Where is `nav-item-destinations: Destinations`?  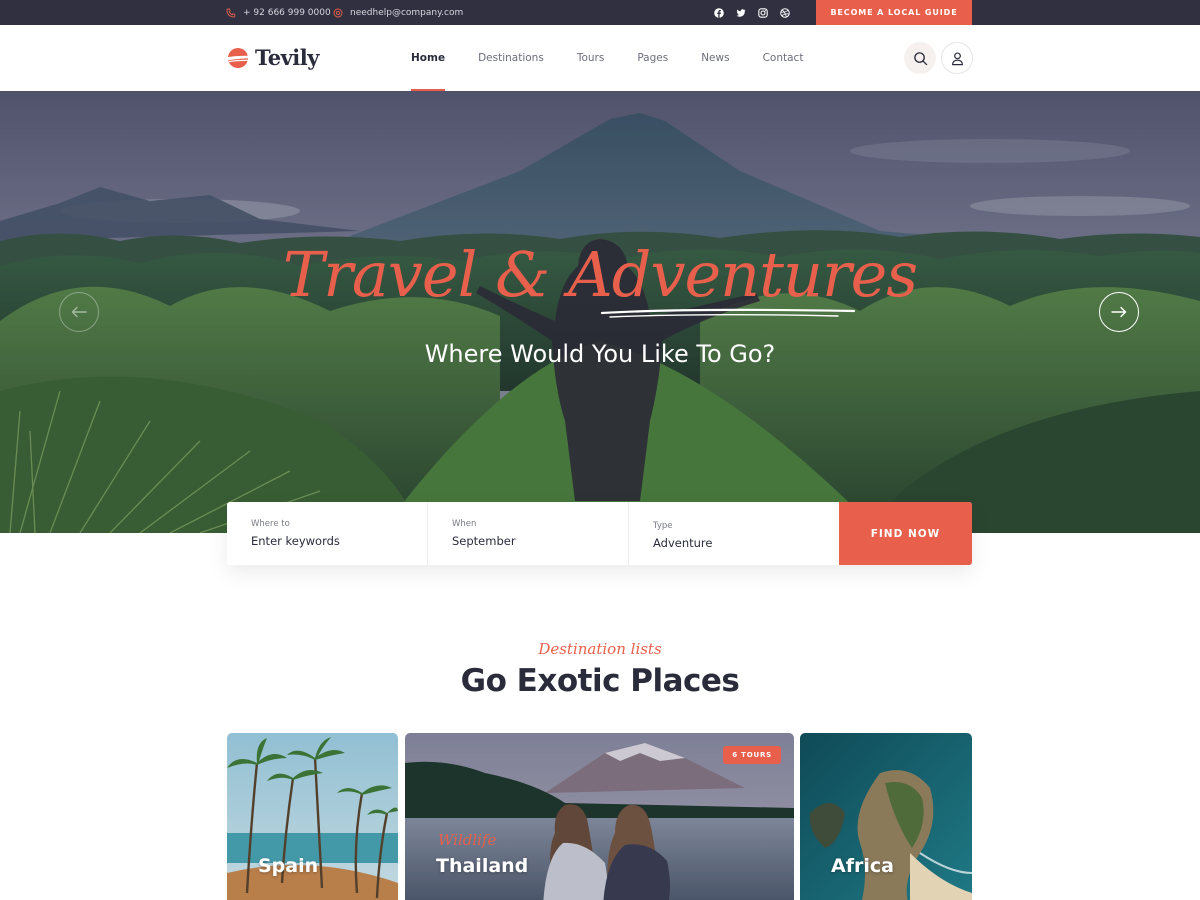
nav-item-destinations: Destinations is located at coordinates (511, 58).